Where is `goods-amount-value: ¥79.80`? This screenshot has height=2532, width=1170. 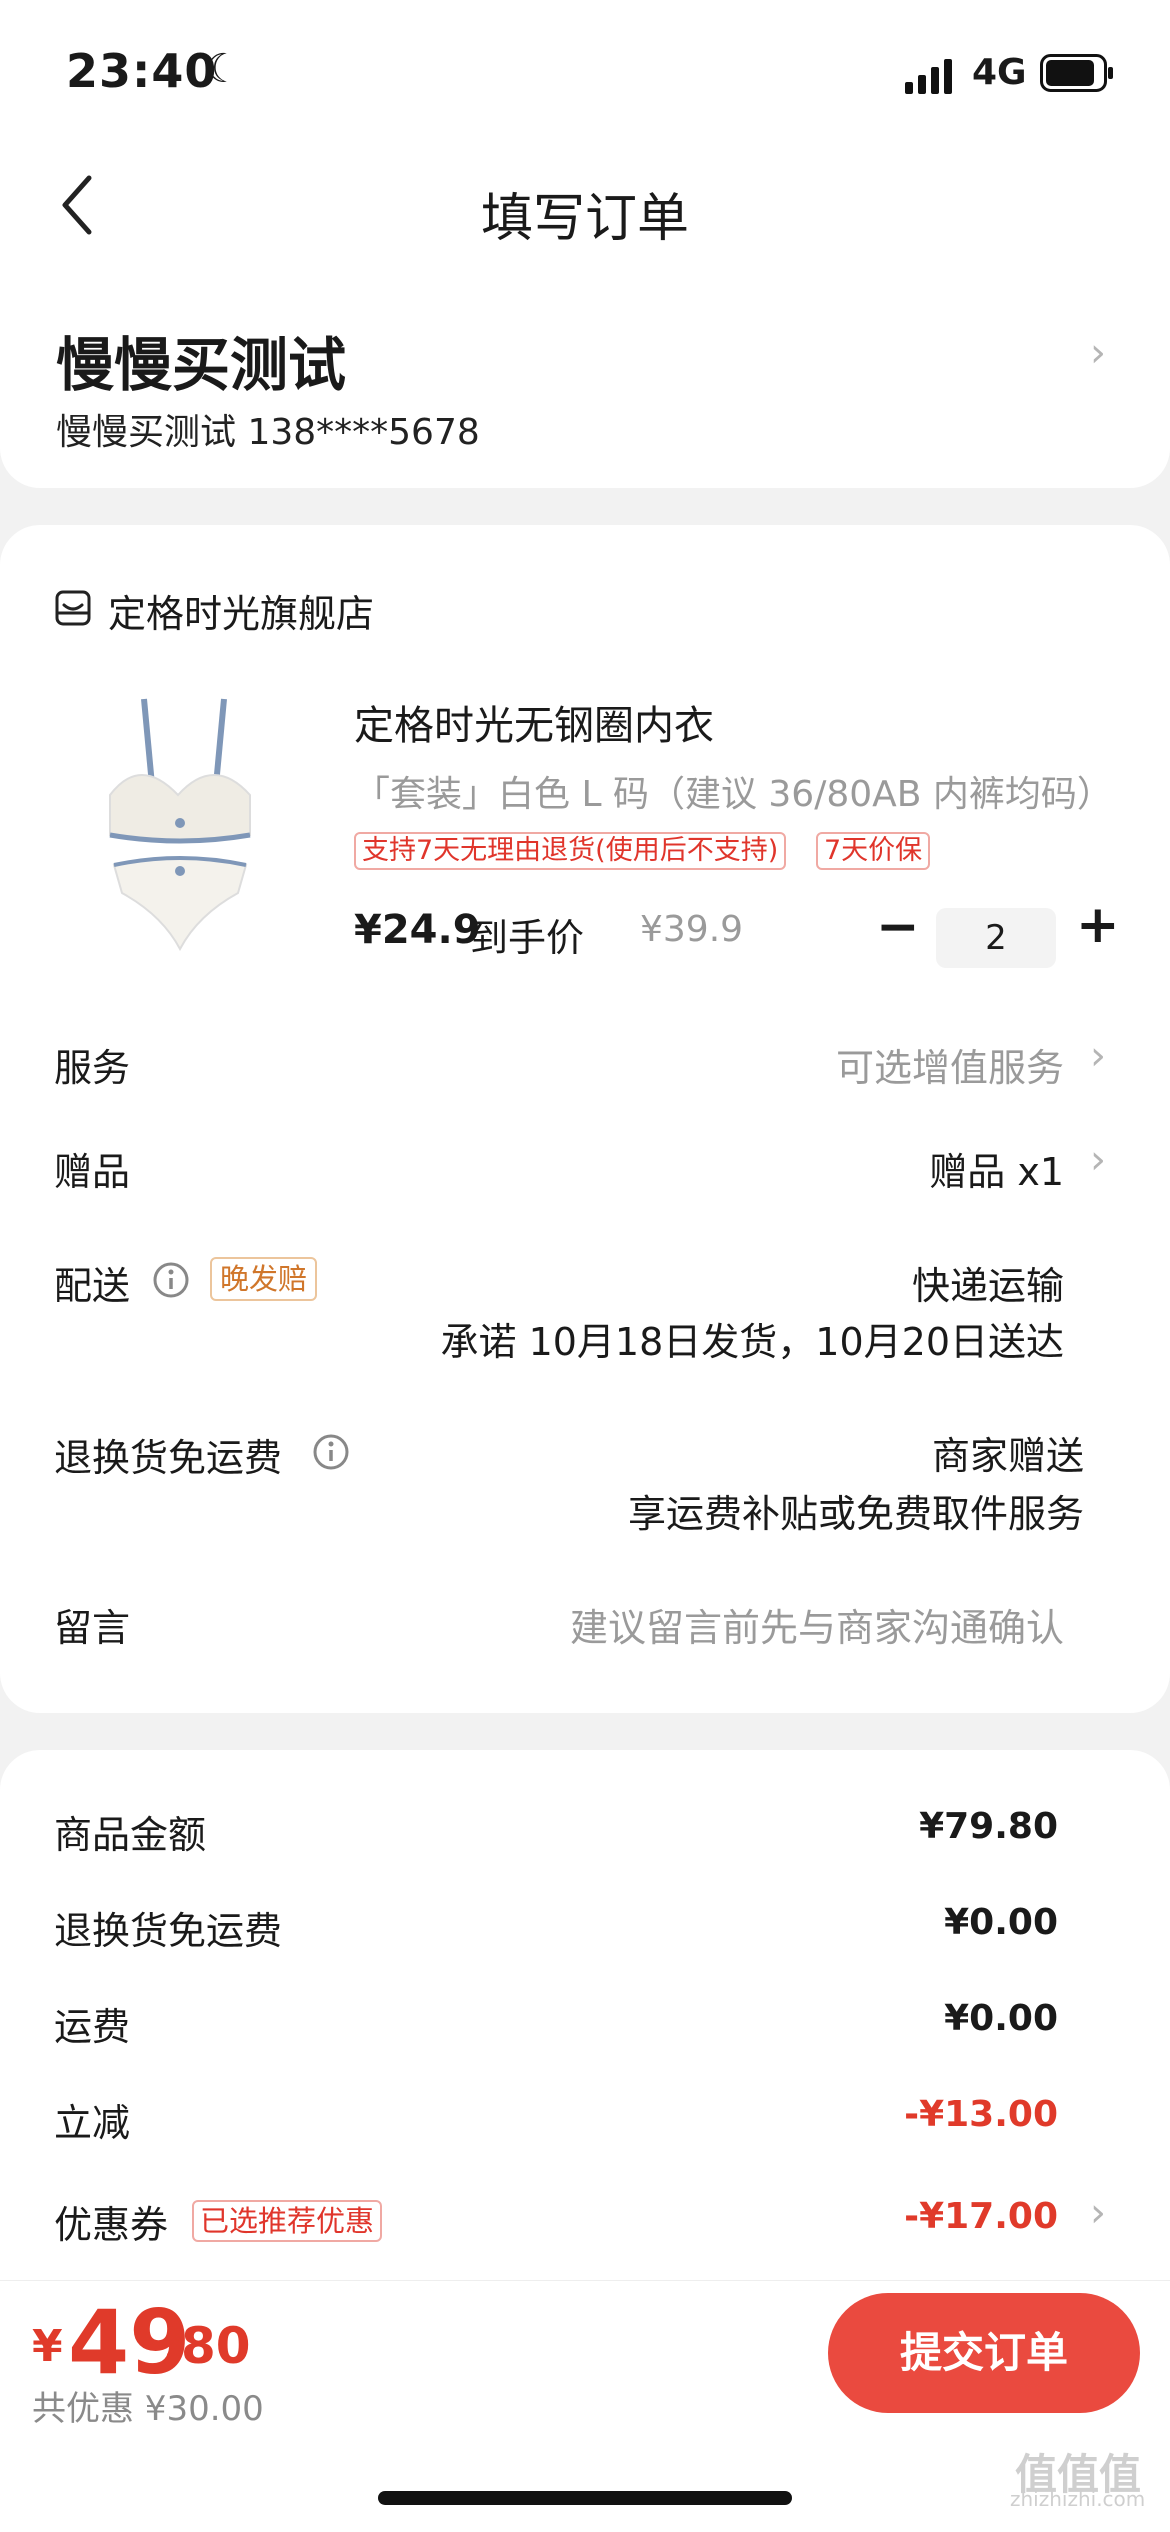
goods-amount-value: ¥79.80 is located at coordinates (988, 1826).